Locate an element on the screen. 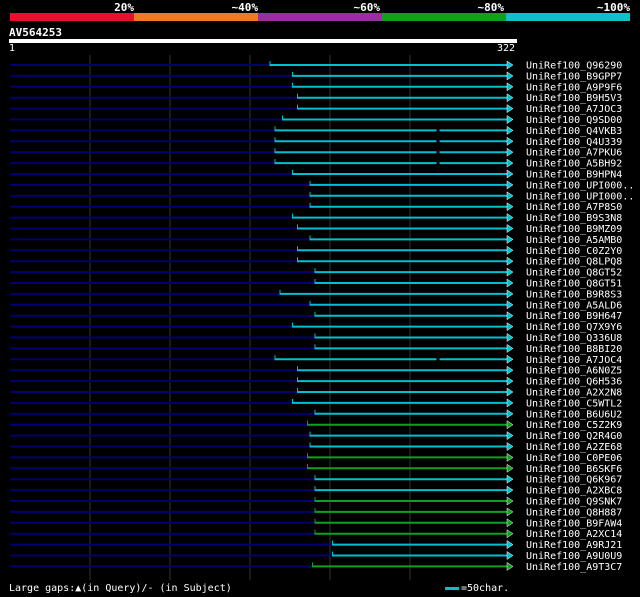  hit-row: UniRef100_A7PKU6 is located at coordinates (316, 153).